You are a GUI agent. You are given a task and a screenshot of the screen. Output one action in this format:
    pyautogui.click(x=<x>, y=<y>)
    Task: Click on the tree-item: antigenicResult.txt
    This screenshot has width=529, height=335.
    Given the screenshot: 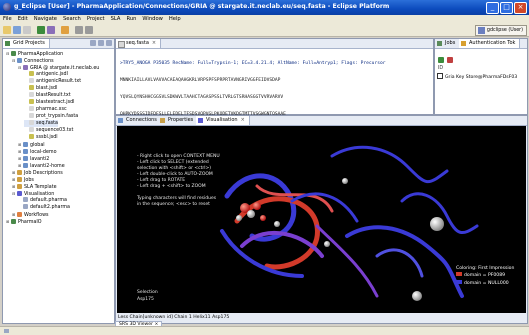 What is the action you would take?
    pyautogui.click(x=52, y=81)
    